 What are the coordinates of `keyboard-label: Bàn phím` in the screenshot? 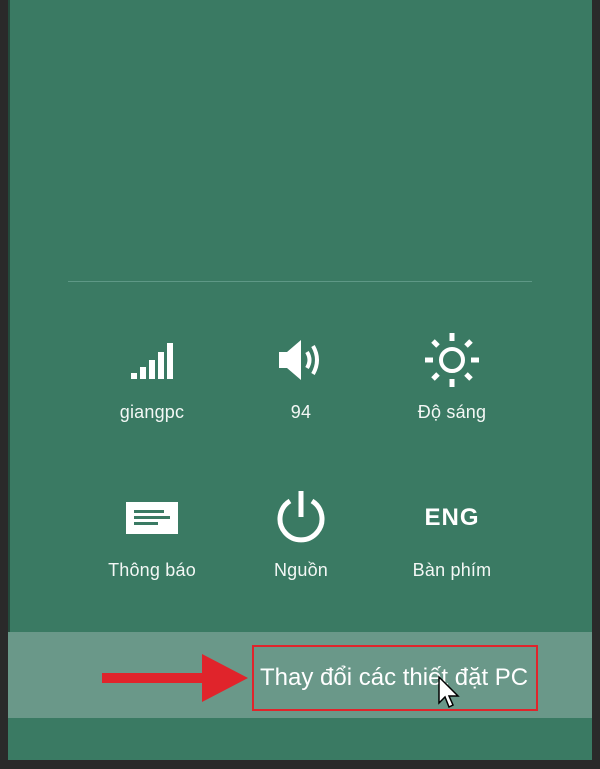 It's located at (452, 570).